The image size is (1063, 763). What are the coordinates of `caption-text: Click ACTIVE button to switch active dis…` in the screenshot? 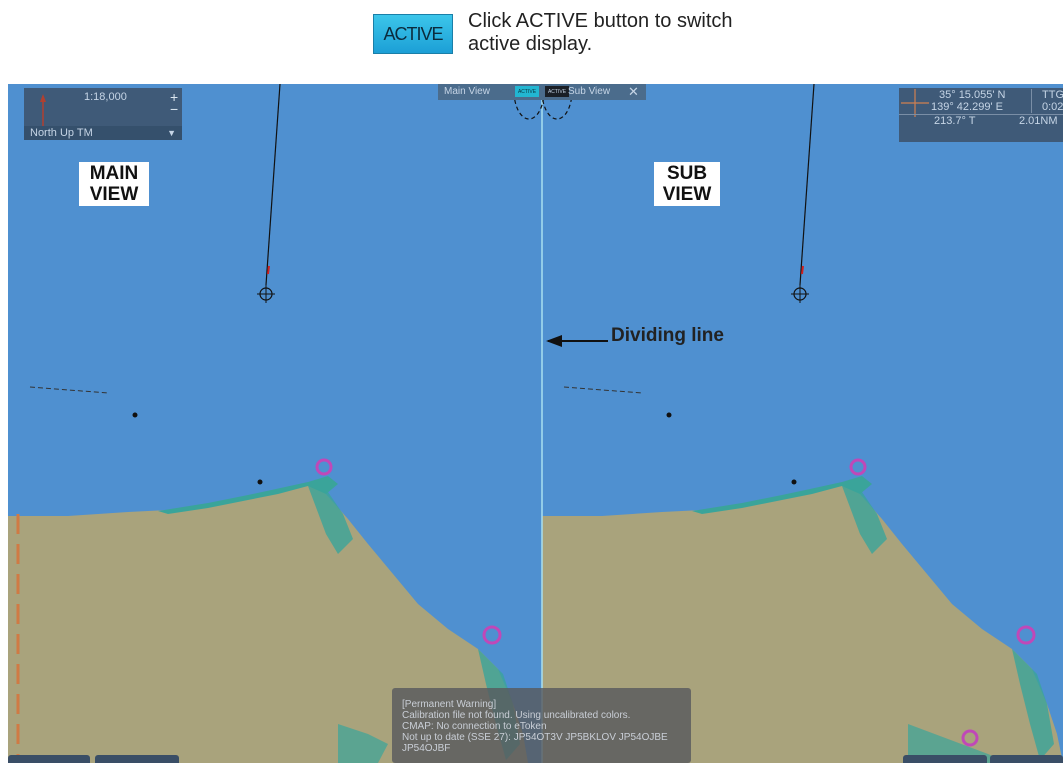 It's located at (600, 32).